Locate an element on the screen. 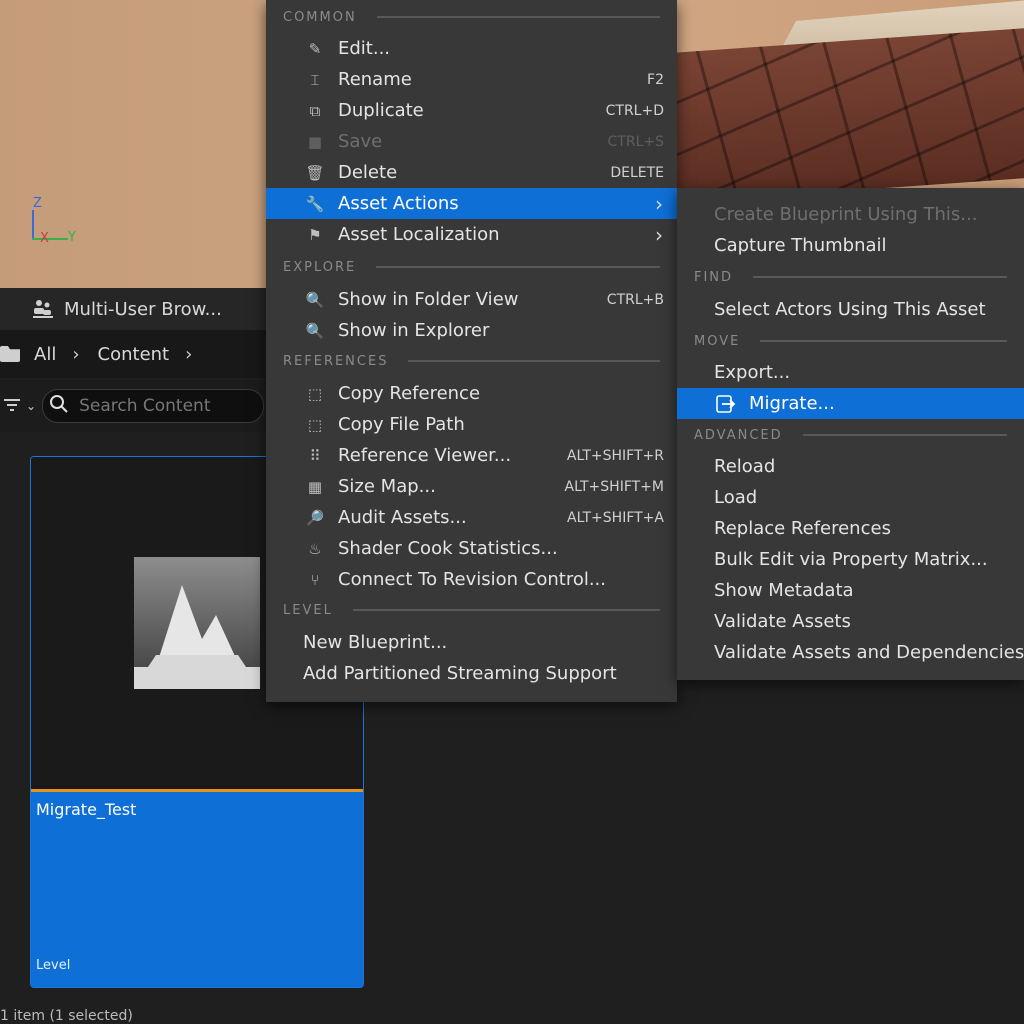 This screenshot has width=1024, height=1024. menu-item-validate-dependencies: Validate Assets and Dependencies is located at coordinates (850, 652).